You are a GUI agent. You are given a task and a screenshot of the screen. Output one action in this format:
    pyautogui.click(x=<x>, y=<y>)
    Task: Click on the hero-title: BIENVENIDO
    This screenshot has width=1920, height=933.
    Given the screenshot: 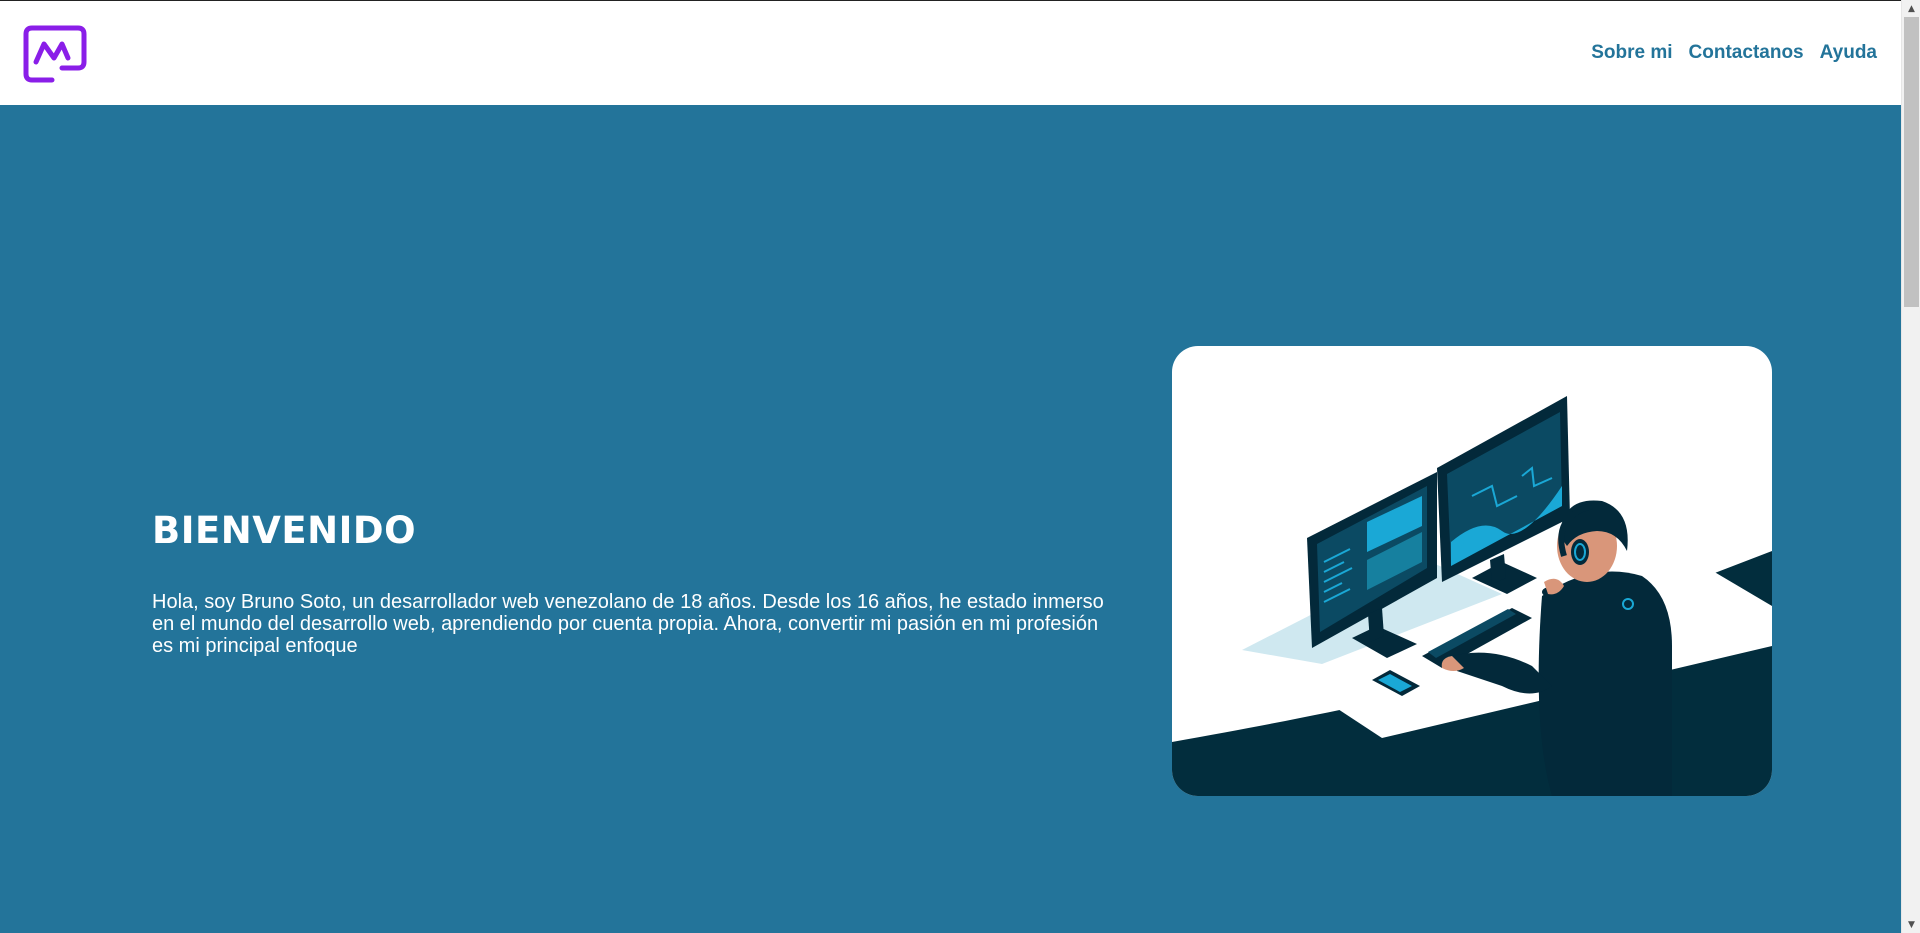 What is the action you would take?
    pyautogui.click(x=284, y=530)
    